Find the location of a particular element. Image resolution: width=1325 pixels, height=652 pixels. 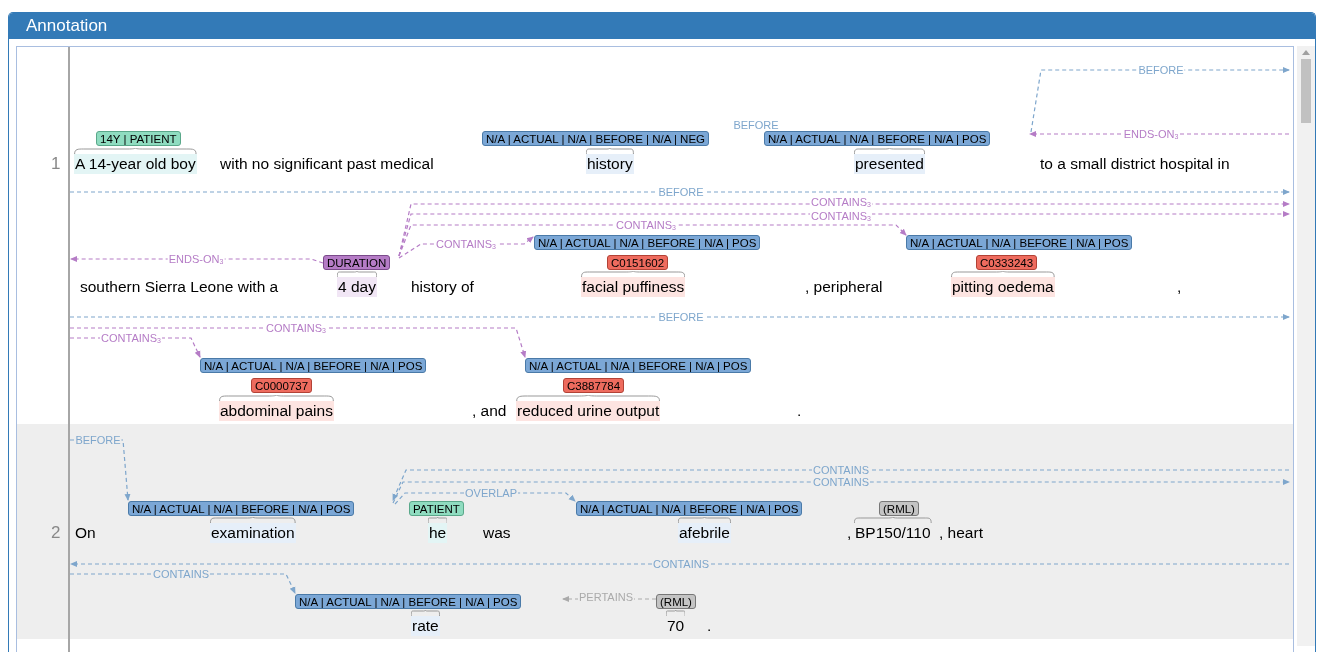

annotation-tag: C0151602 is located at coordinates (638, 262).